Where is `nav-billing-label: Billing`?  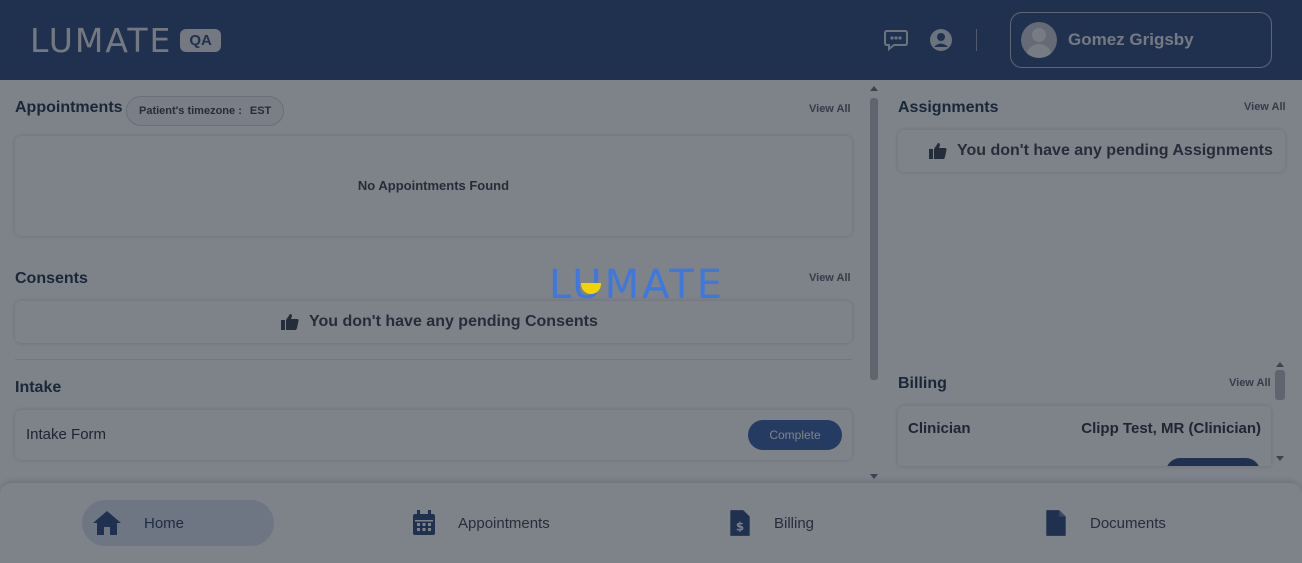 nav-billing-label: Billing is located at coordinates (794, 523).